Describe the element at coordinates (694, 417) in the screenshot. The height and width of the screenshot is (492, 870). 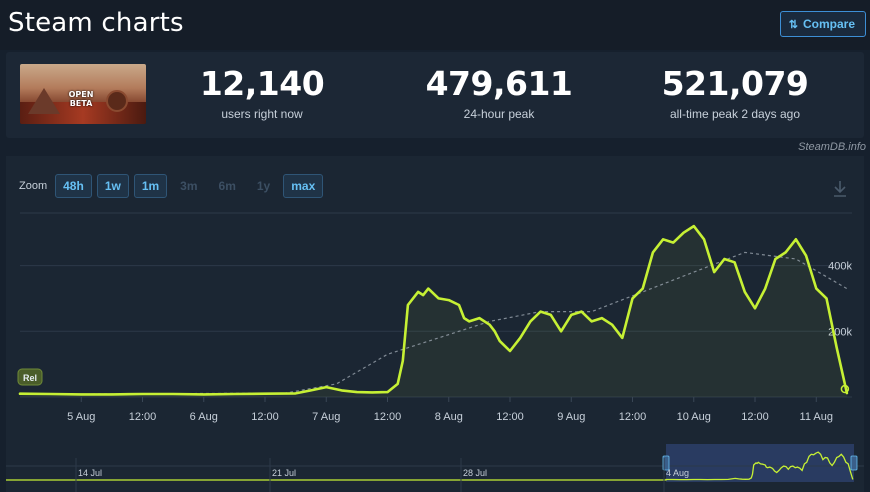
I see `x-tick-label: 10 Aug` at that location.